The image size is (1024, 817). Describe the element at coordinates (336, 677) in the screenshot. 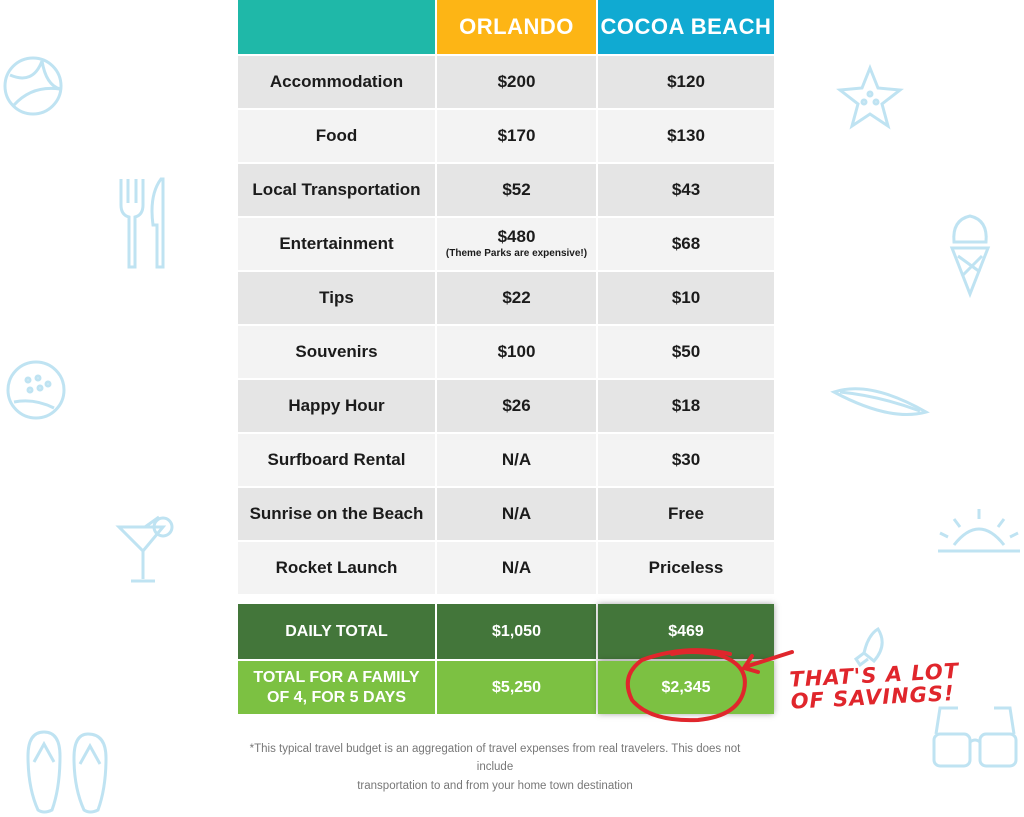

I see `family-total-label-line1: TOTAL FOR A FAMILY` at that location.